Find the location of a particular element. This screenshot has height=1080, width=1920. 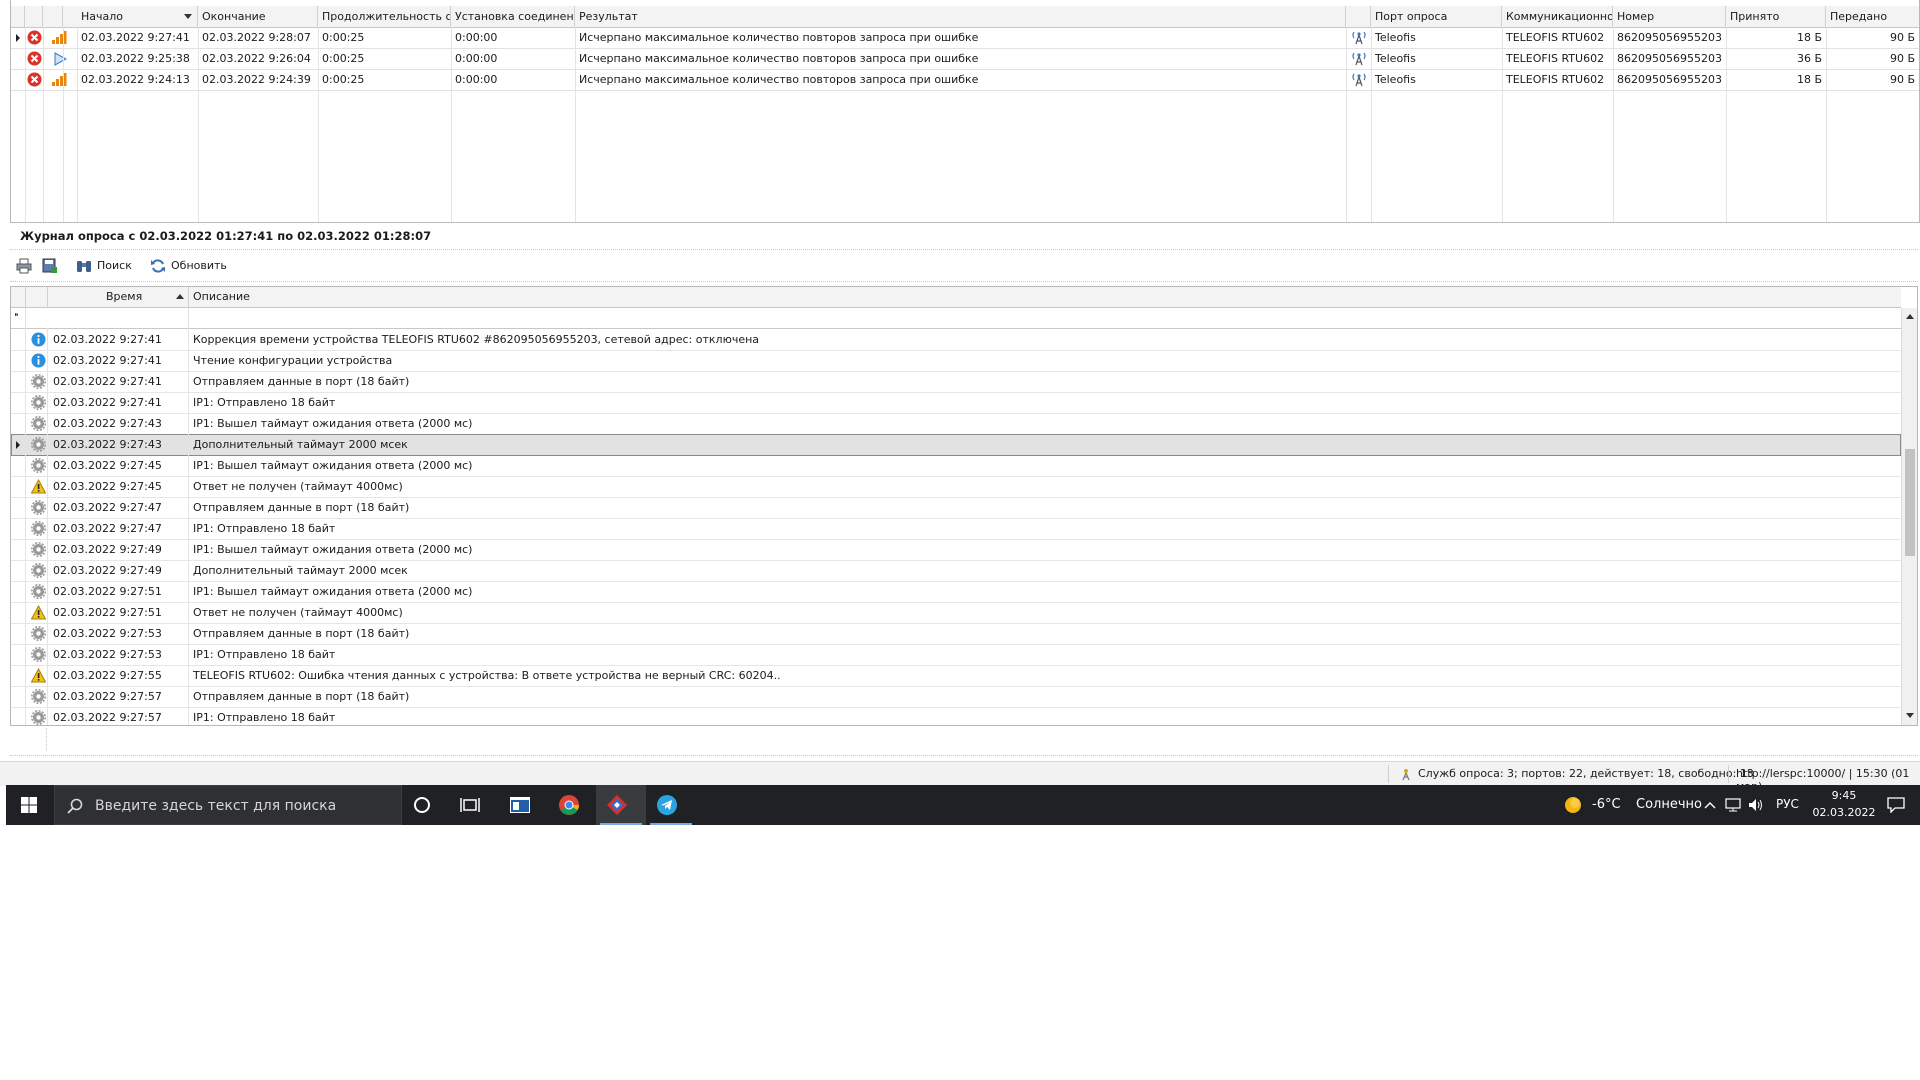

print-button is located at coordinates (24, 266).